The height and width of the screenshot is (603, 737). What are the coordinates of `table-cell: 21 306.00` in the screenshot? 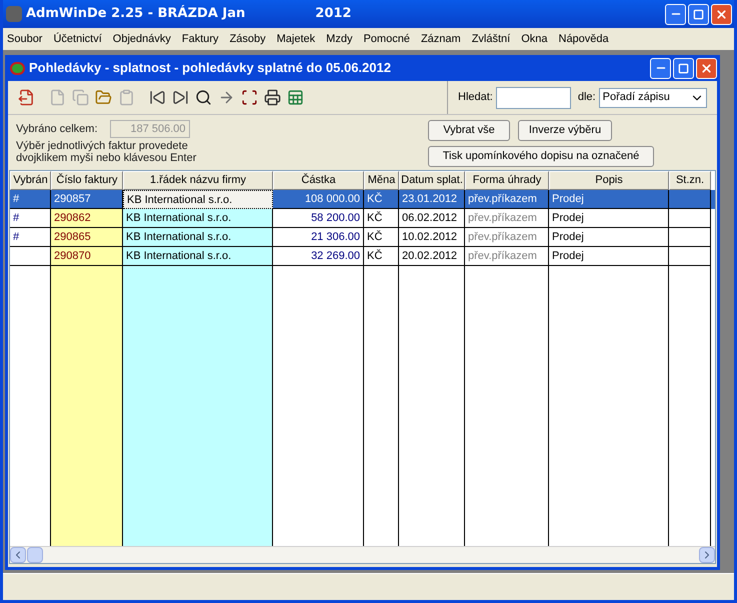 It's located at (318, 237).